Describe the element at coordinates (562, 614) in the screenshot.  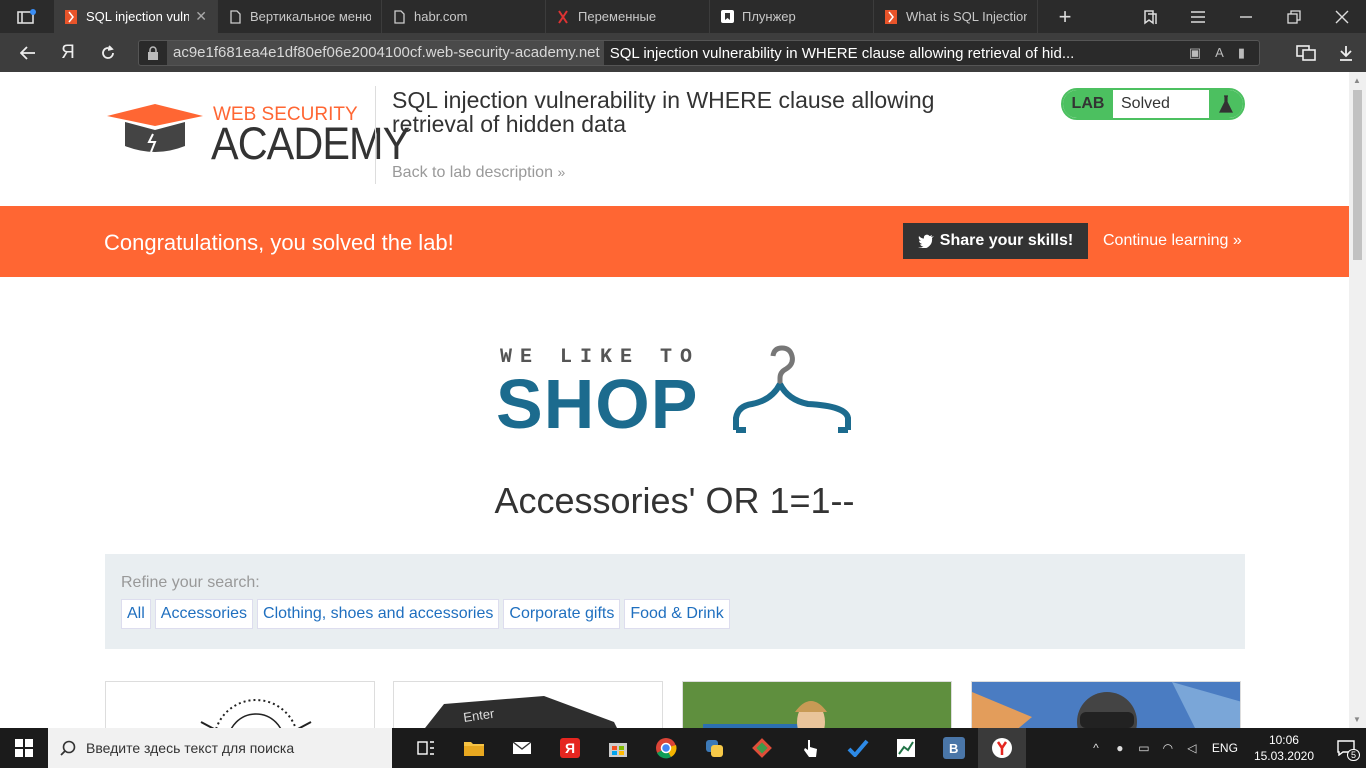
I see `filter-corporate-gifts: Corporate gifts` at that location.